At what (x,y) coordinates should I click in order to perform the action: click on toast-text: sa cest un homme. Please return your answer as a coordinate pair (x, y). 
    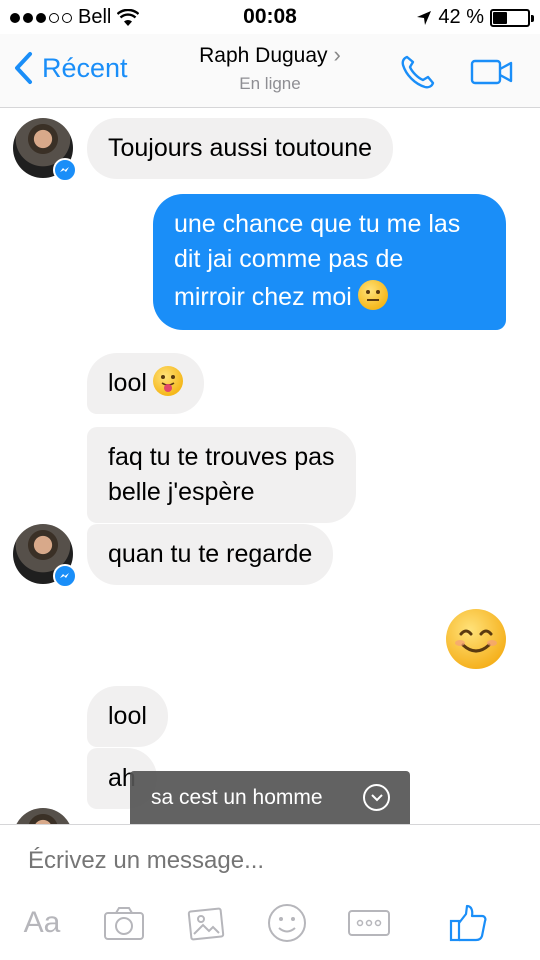
    Looking at the image, I should click on (237, 797).